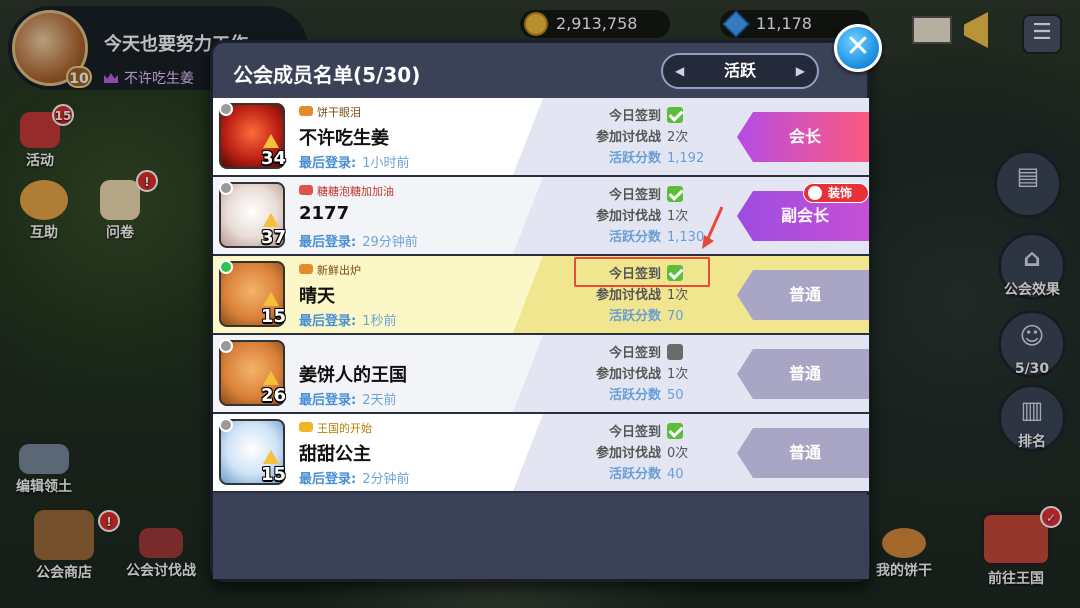 This screenshot has height=608, width=1080. Describe the element at coordinates (358, 242) in the screenshot. I see `member-last-login: 最后登录: 29分钟前` at that location.